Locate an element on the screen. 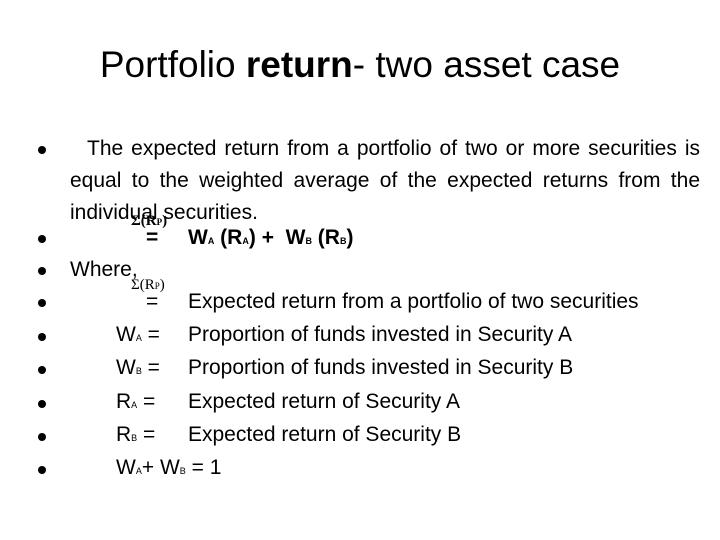 The height and width of the screenshot is (540, 720). definition-equals: = is located at coordinates (152, 301).